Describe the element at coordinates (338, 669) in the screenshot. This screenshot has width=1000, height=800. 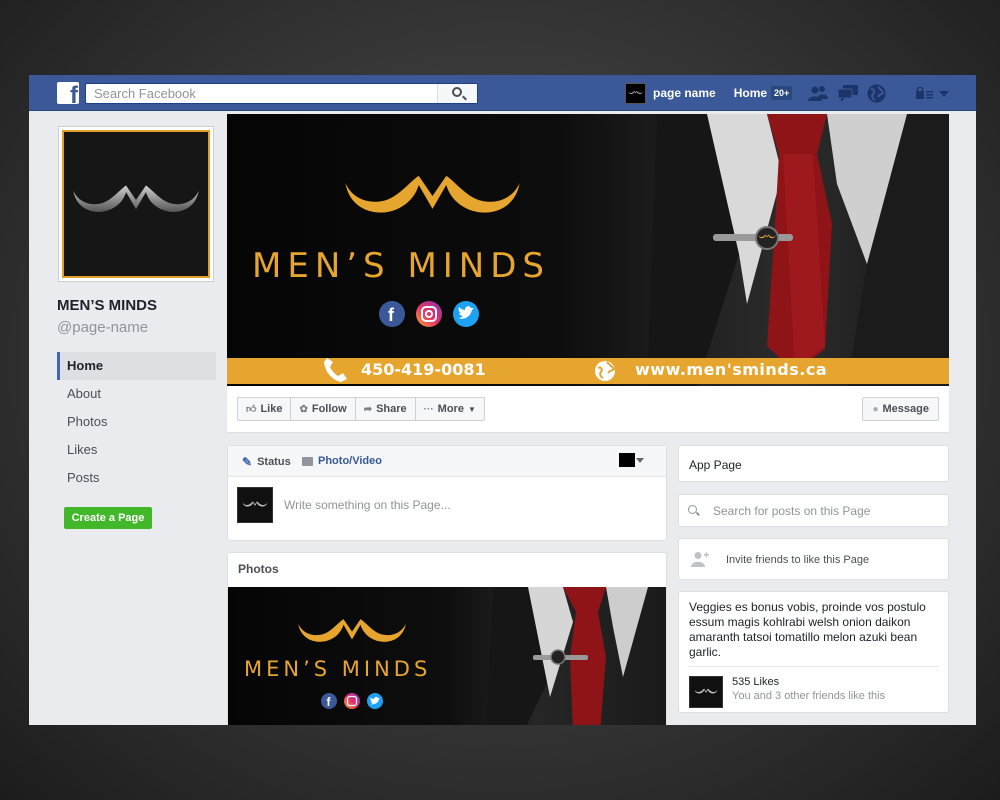
I see `photo-brand-name: MEN’S MINDS` at that location.